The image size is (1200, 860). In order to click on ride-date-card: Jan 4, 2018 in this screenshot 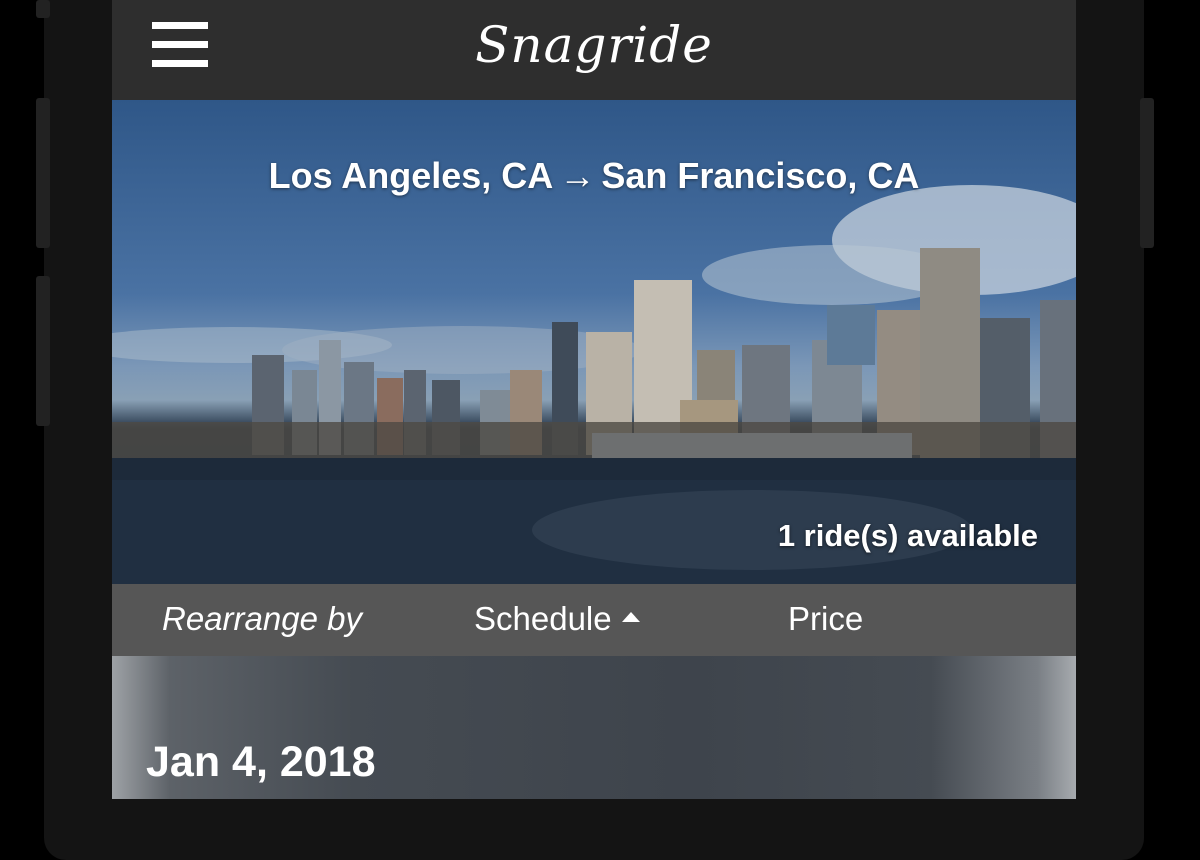, I will do `click(594, 727)`.